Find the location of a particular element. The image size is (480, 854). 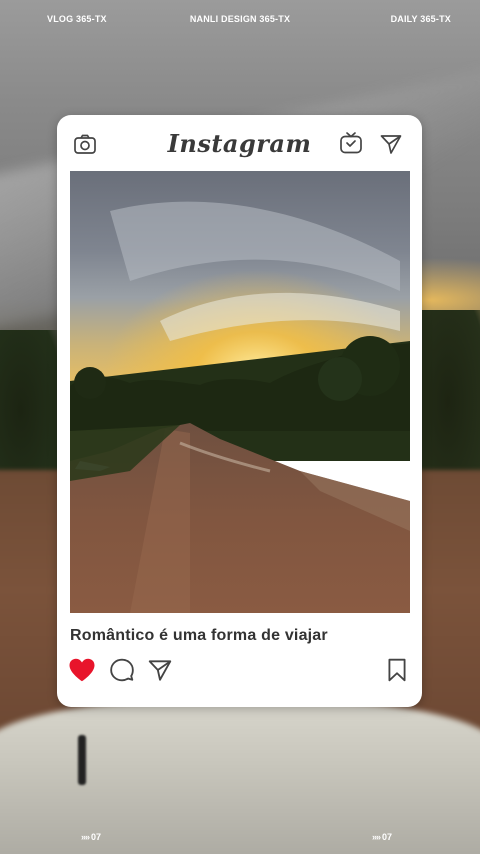

send-icon is located at coordinates (391, 144).